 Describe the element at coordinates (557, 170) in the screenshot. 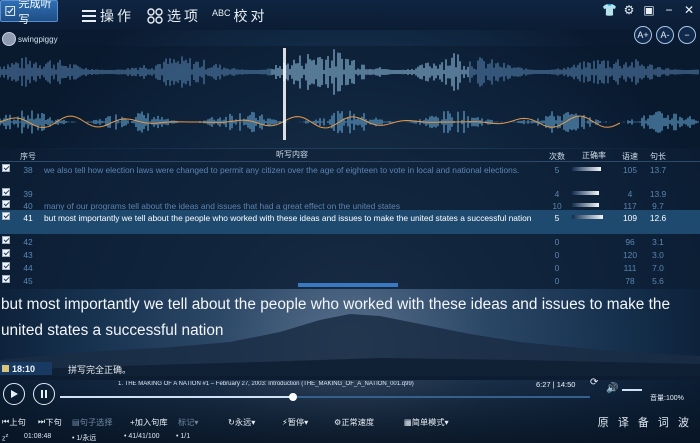

I see `row-count: 5` at that location.